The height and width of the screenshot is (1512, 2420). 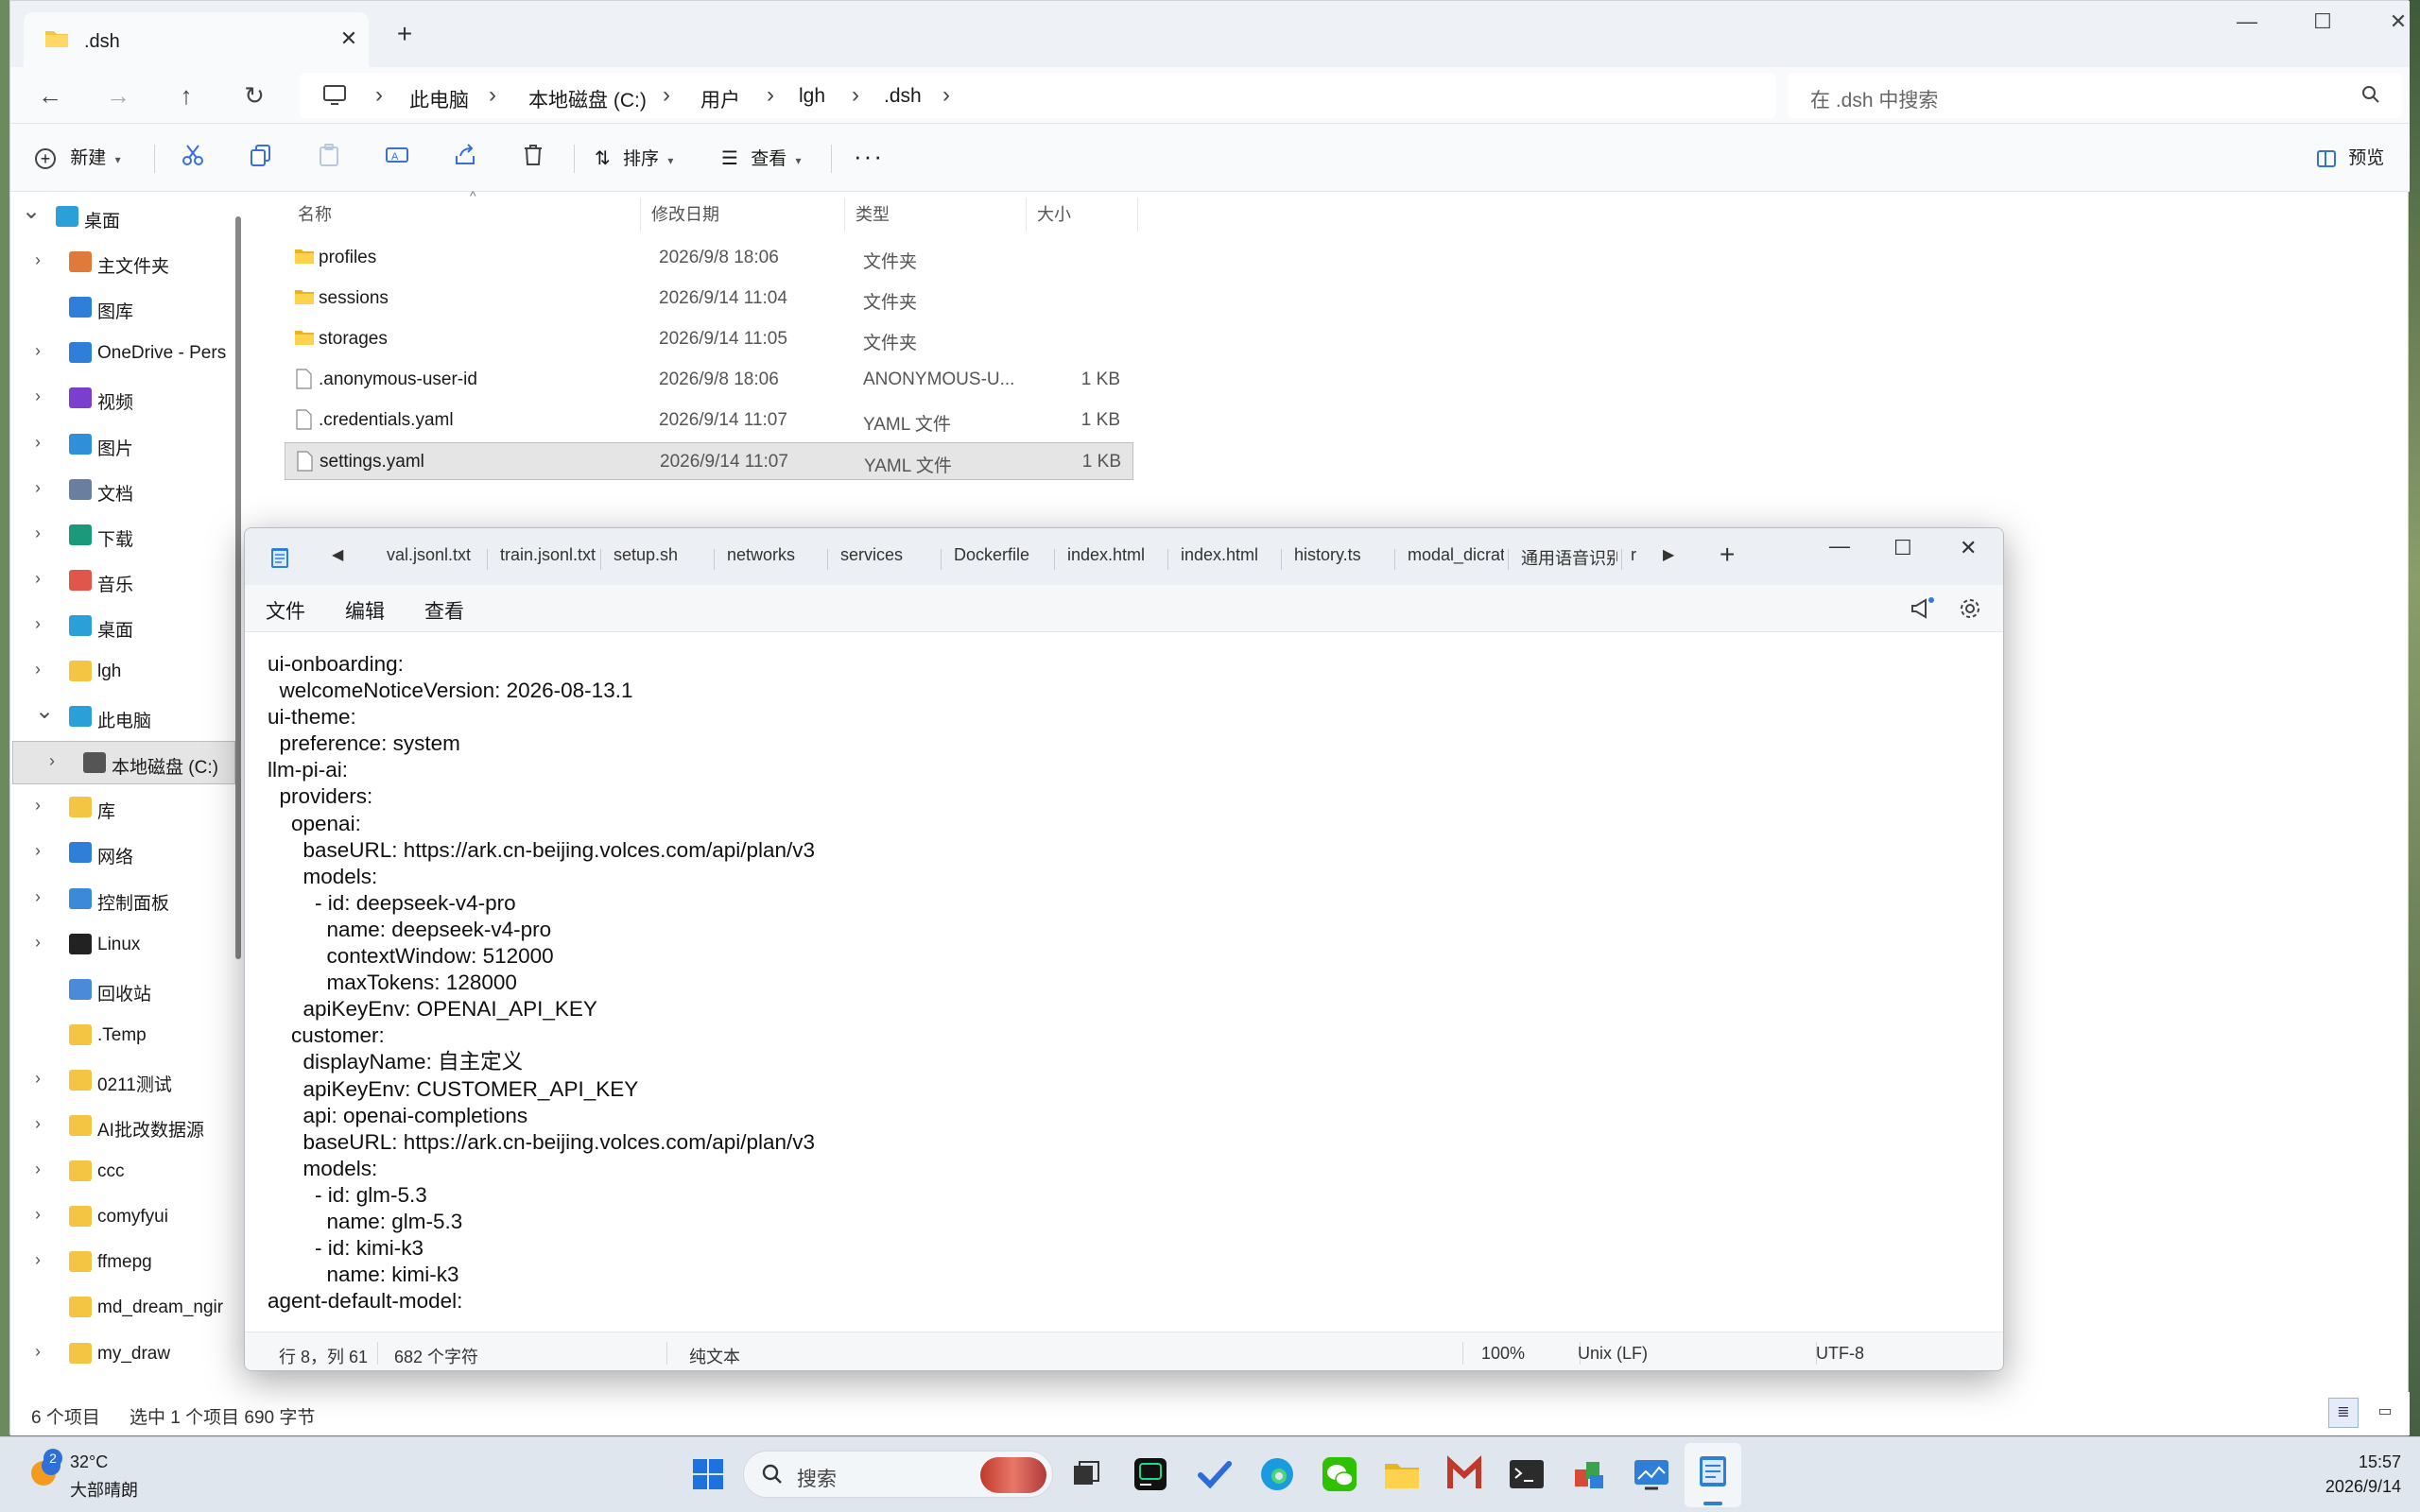 What do you see at coordinates (123, 262) in the screenshot?
I see `sidebar-item: › 主文件夹` at bounding box center [123, 262].